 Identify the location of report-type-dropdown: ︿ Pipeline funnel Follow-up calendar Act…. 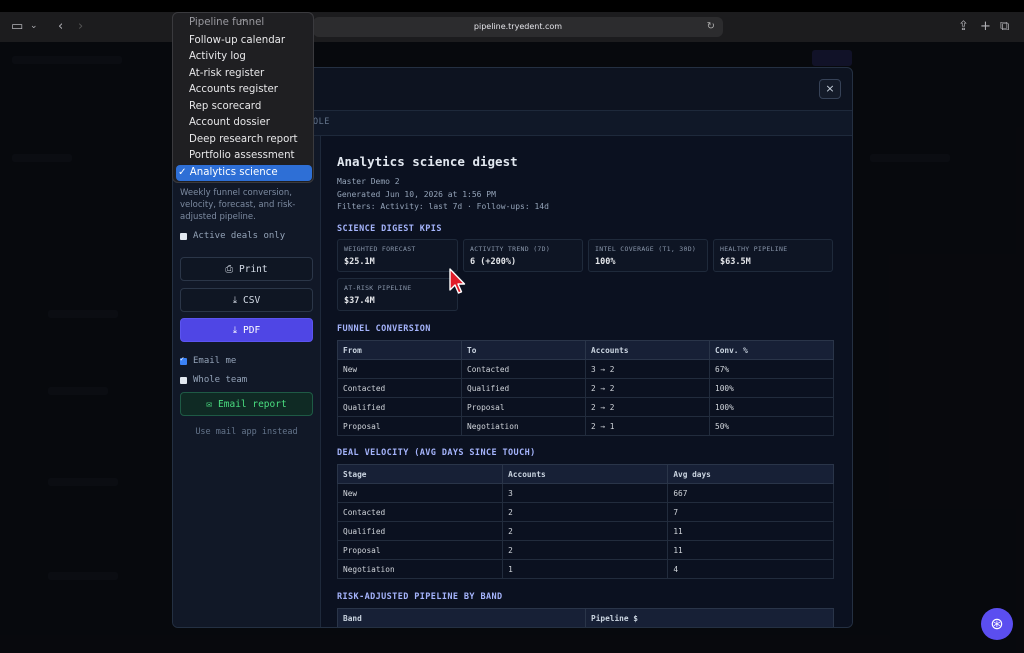
(243, 97).